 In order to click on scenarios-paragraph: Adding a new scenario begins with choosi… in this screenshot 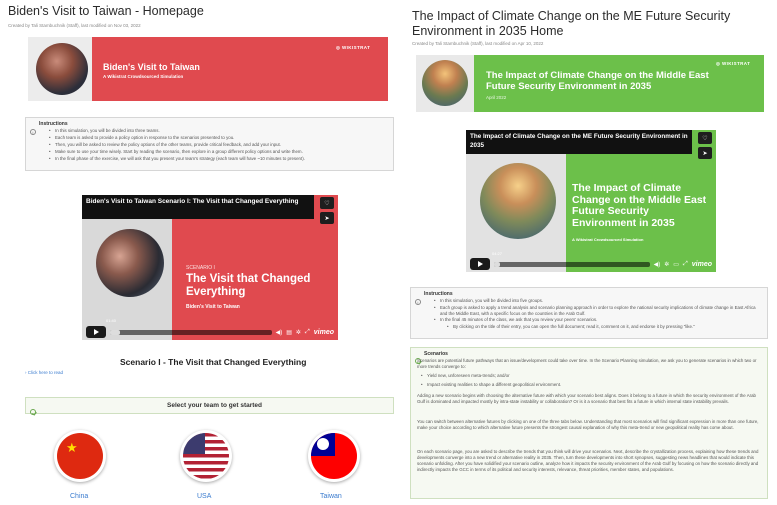, I will do `click(587, 398)`.